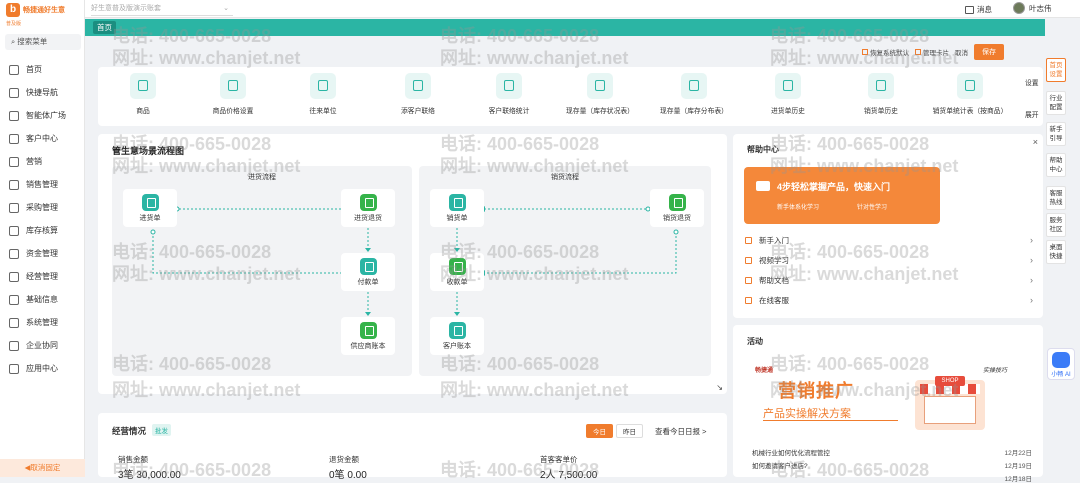 This screenshot has width=1080, height=483. What do you see at coordinates (892, 478) in the screenshot?
I see `news-item: 12月18日` at bounding box center [892, 478].